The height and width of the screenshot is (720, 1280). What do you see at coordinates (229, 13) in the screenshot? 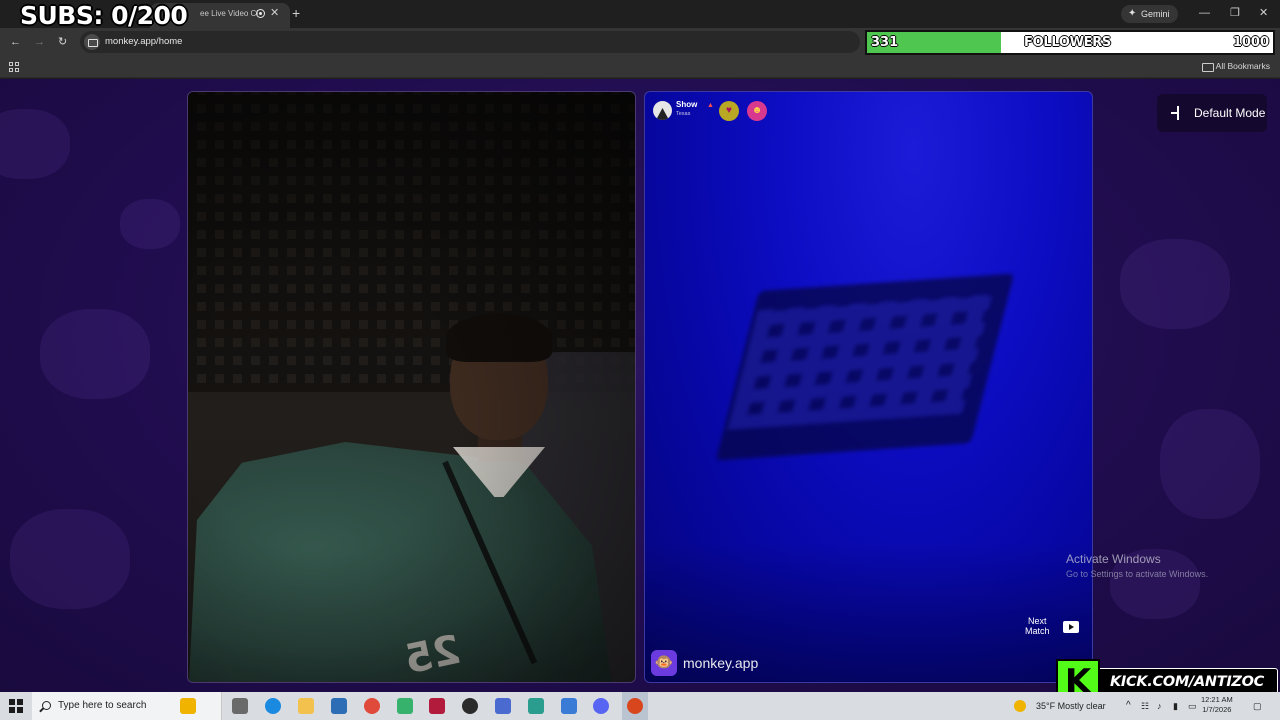
I see `tab-title: ee Live Video Cl` at bounding box center [229, 13].